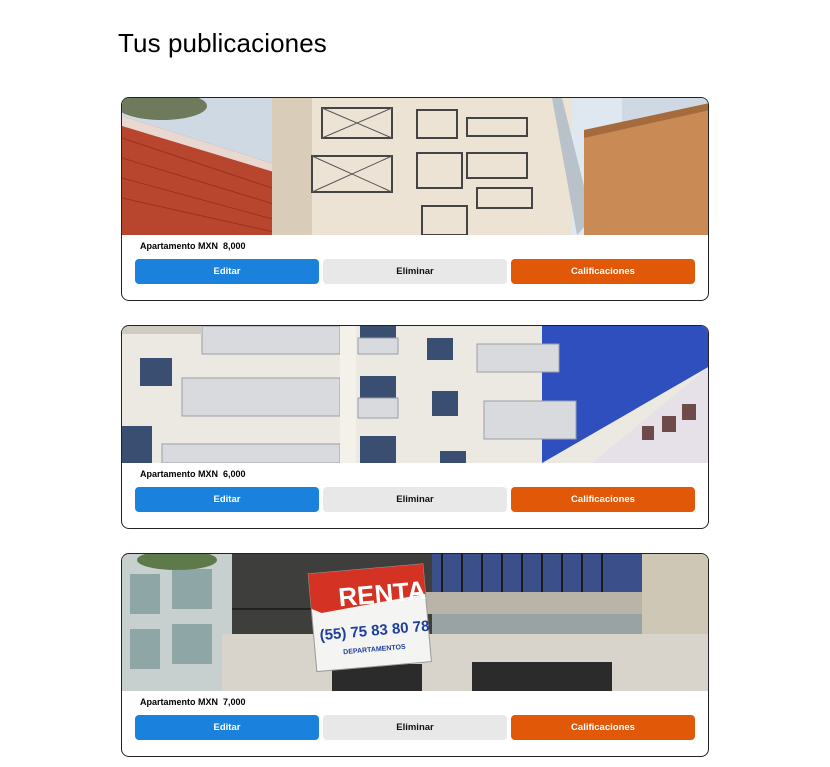  What do you see at coordinates (193, 702) in the screenshot?
I see `listing-info: Apartamento MXN 7,000` at bounding box center [193, 702].